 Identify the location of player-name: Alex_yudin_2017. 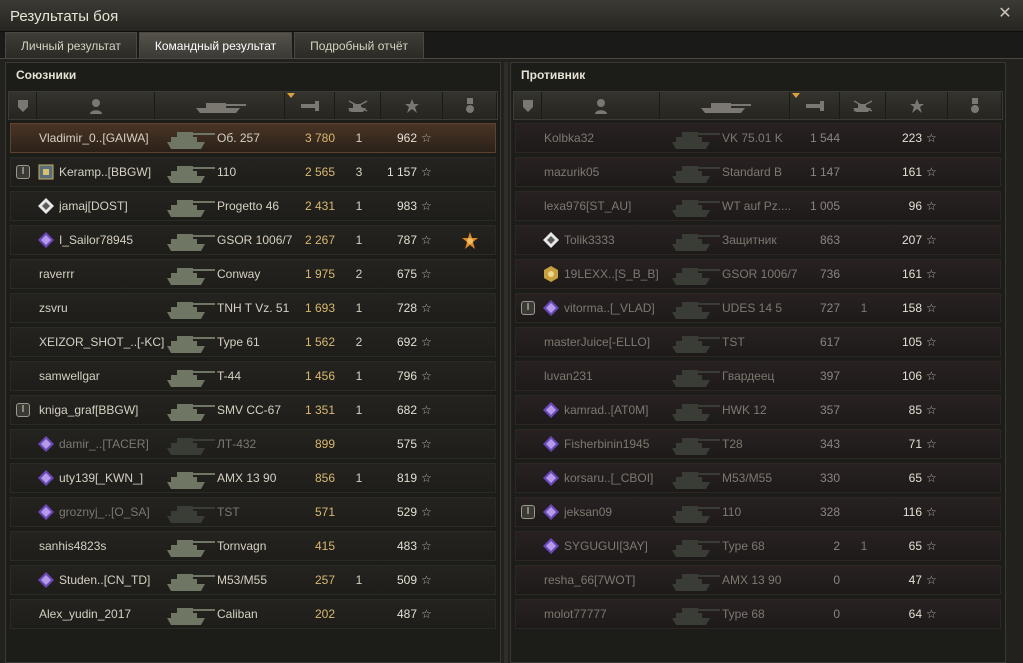
(104, 614).